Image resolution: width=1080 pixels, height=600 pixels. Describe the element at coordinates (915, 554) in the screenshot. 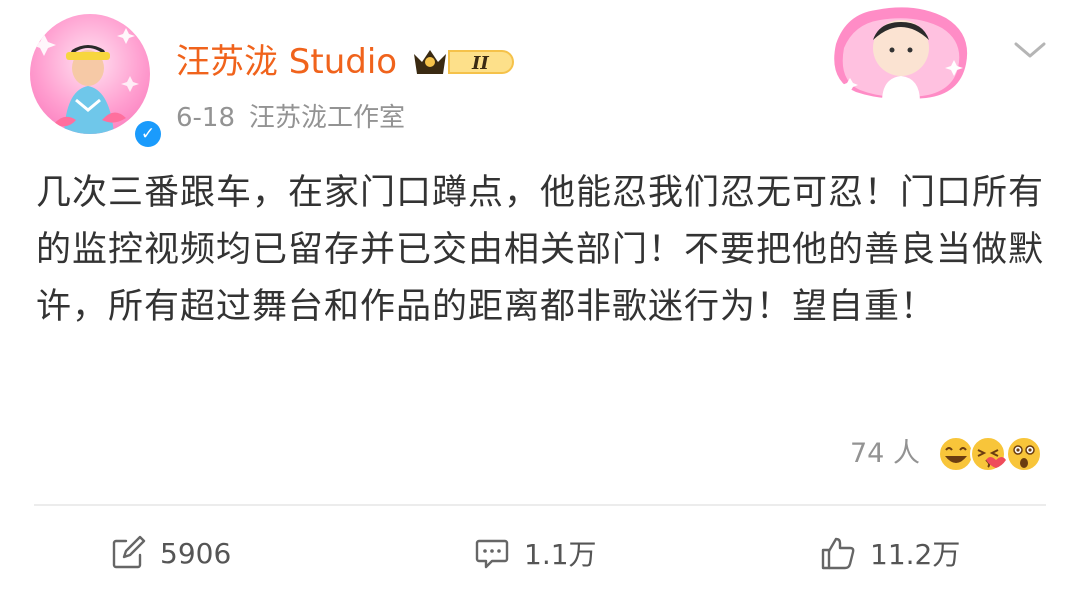

I see `like-count: 11.2万` at that location.